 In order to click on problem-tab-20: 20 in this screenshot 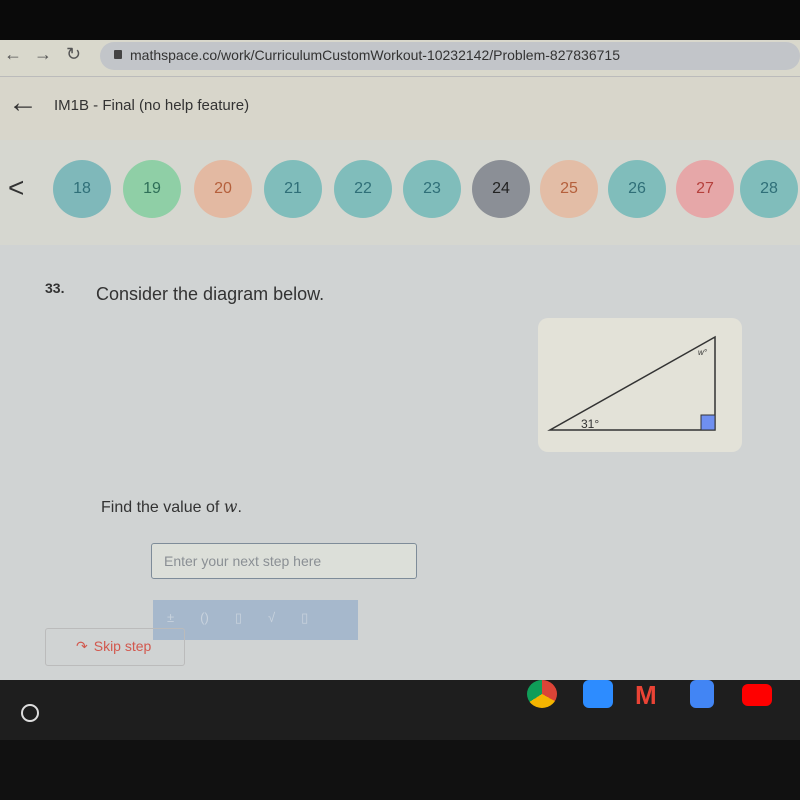, I will do `click(223, 189)`.